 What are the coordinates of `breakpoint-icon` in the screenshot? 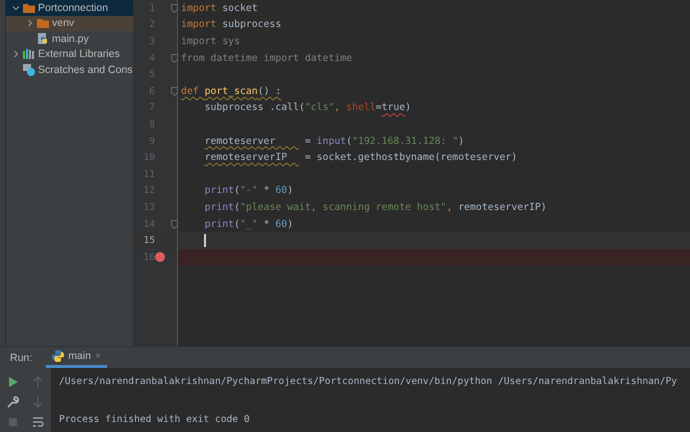 It's located at (160, 257).